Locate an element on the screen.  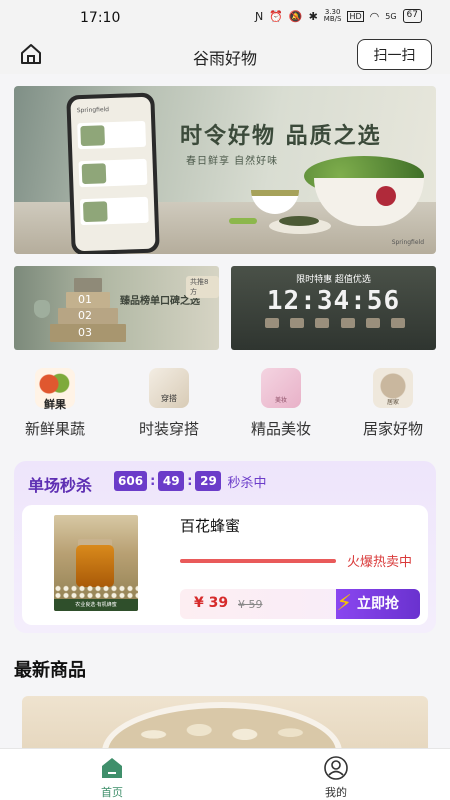
price-bar: ¥ 39 ¥ 59 立即抢 ⚡ is located at coordinates (300, 604).